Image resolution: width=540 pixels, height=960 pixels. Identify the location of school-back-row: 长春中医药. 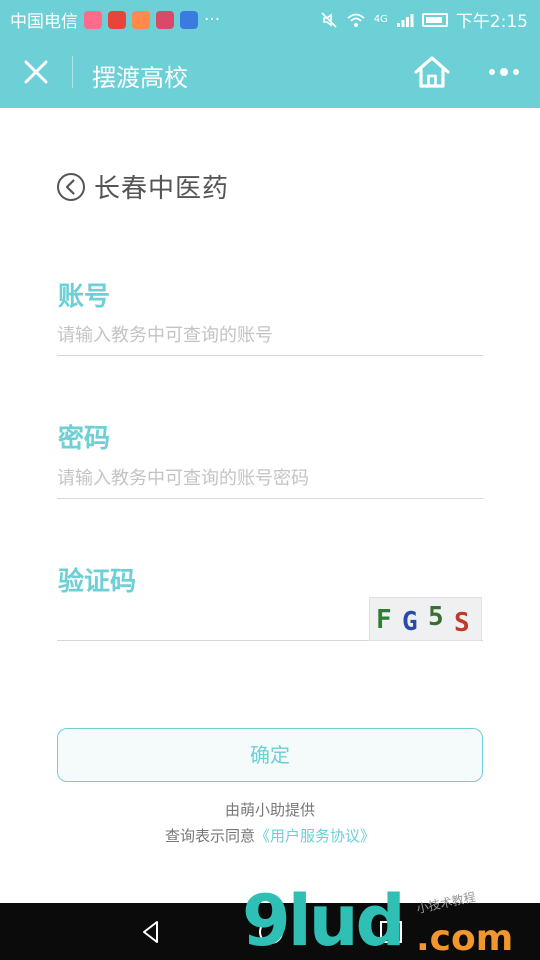
(142, 186).